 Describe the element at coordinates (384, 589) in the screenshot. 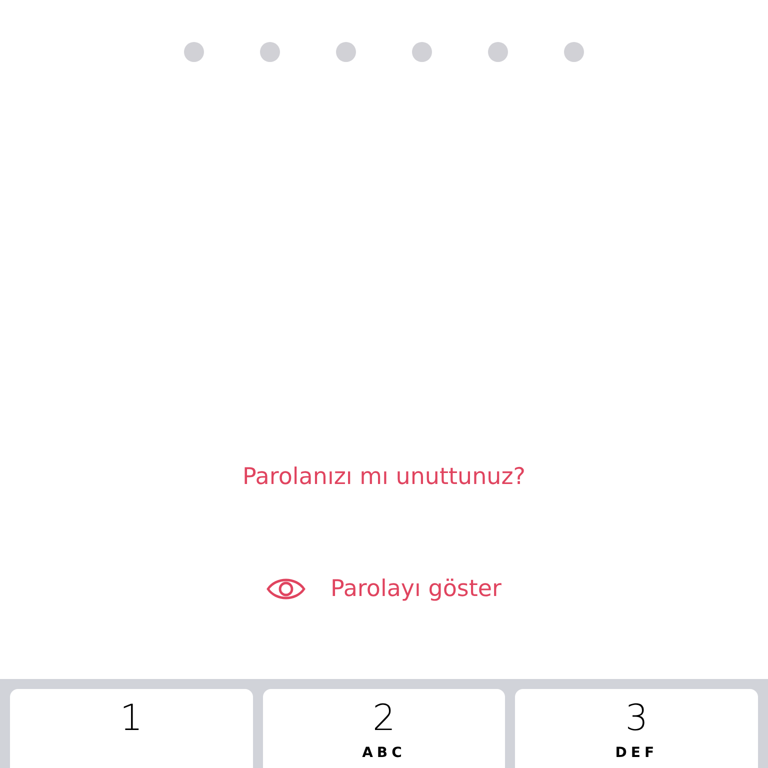

I see `show-password-button: Parolayı göster` at that location.